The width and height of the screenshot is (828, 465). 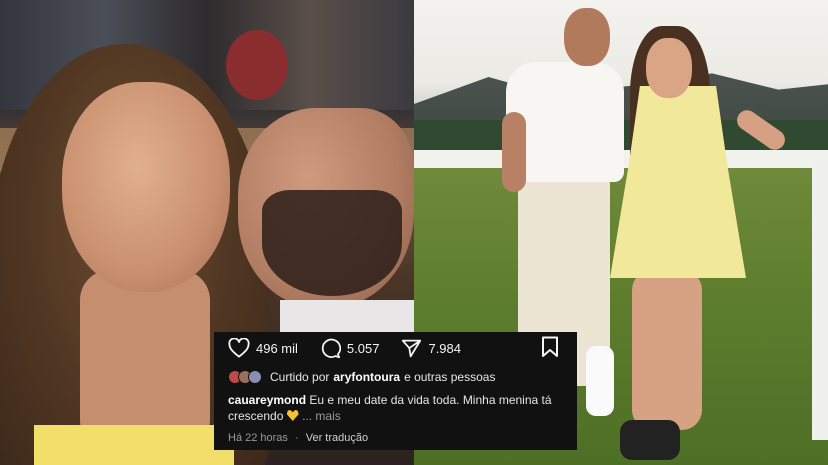 What do you see at coordinates (337, 438) in the screenshot?
I see `translate-link: Ver tradução` at bounding box center [337, 438].